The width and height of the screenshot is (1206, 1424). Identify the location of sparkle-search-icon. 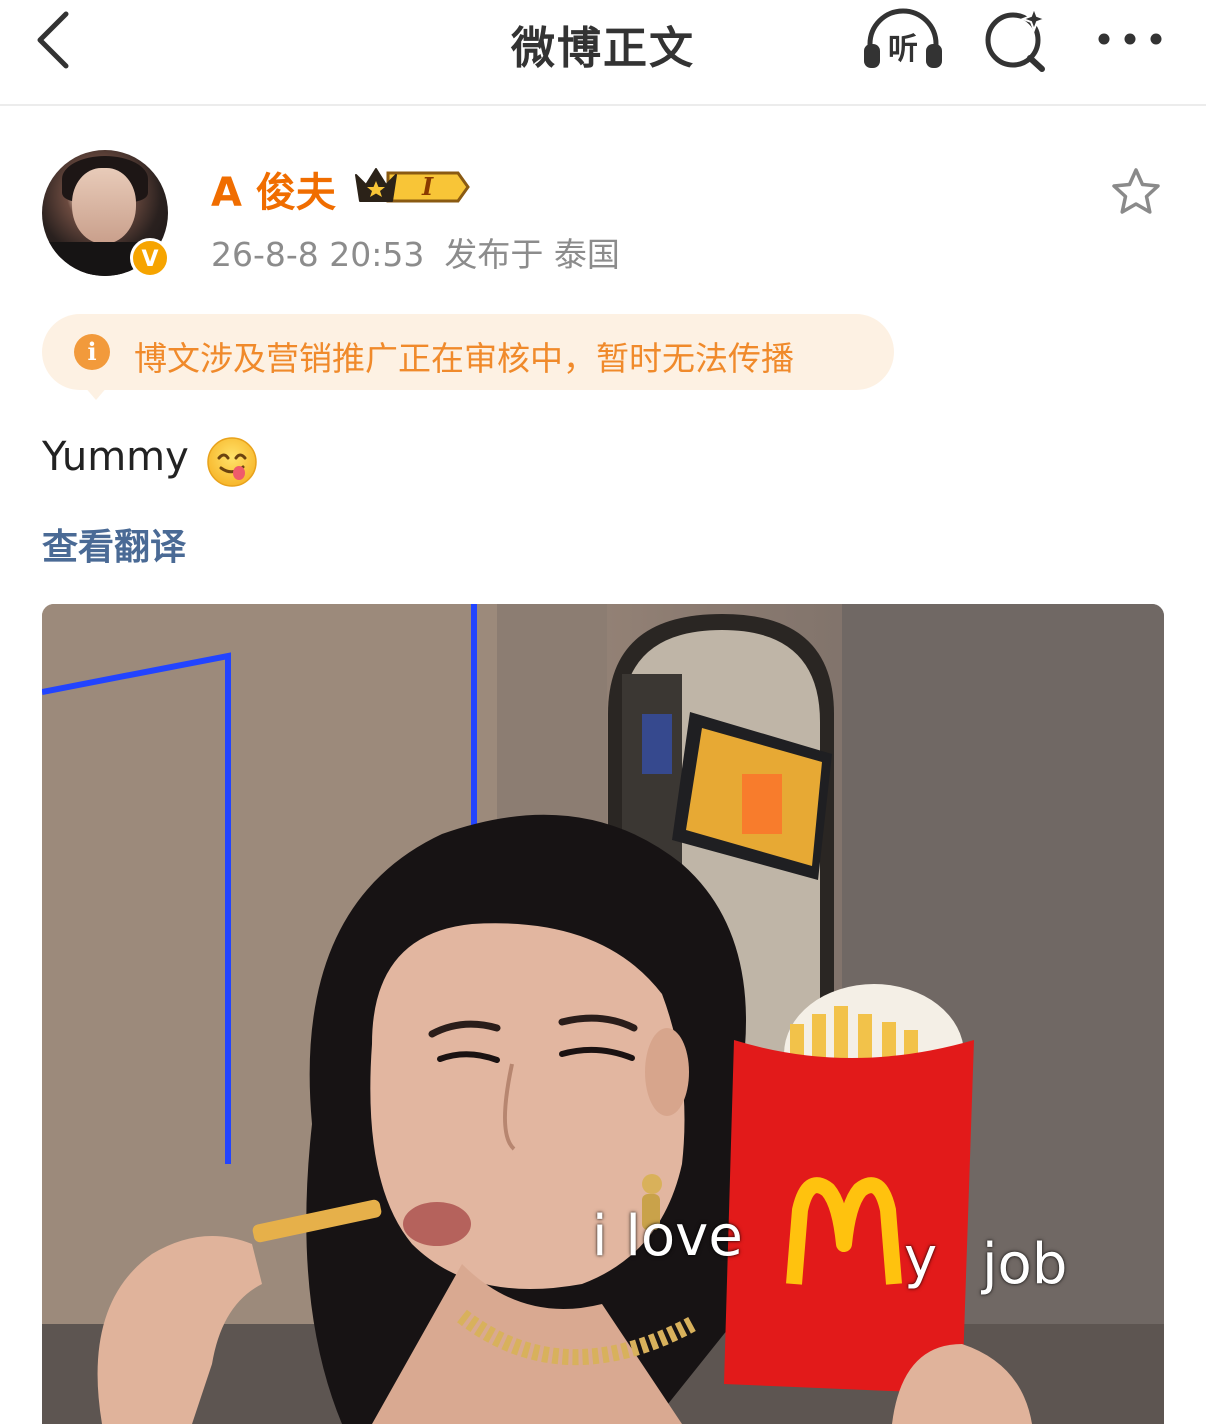
(1016, 38).